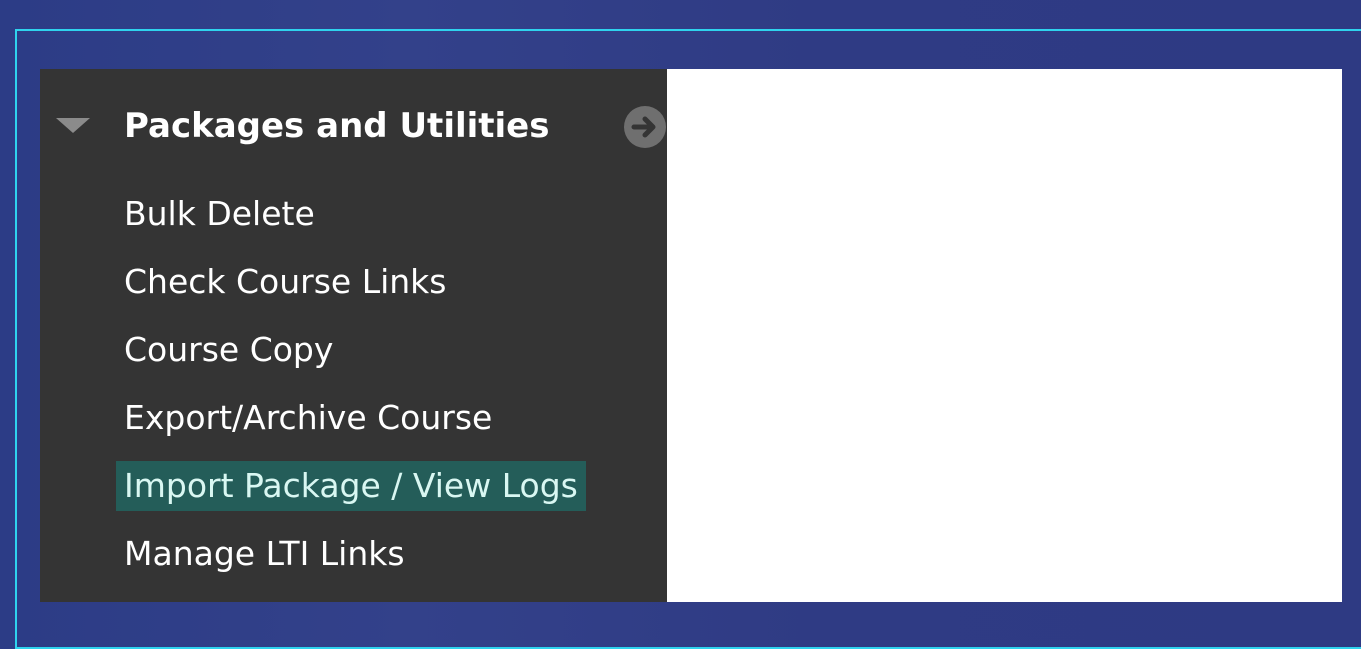 The height and width of the screenshot is (649, 1361). I want to click on menu-item-label: Check Course Links, so click(285, 282).